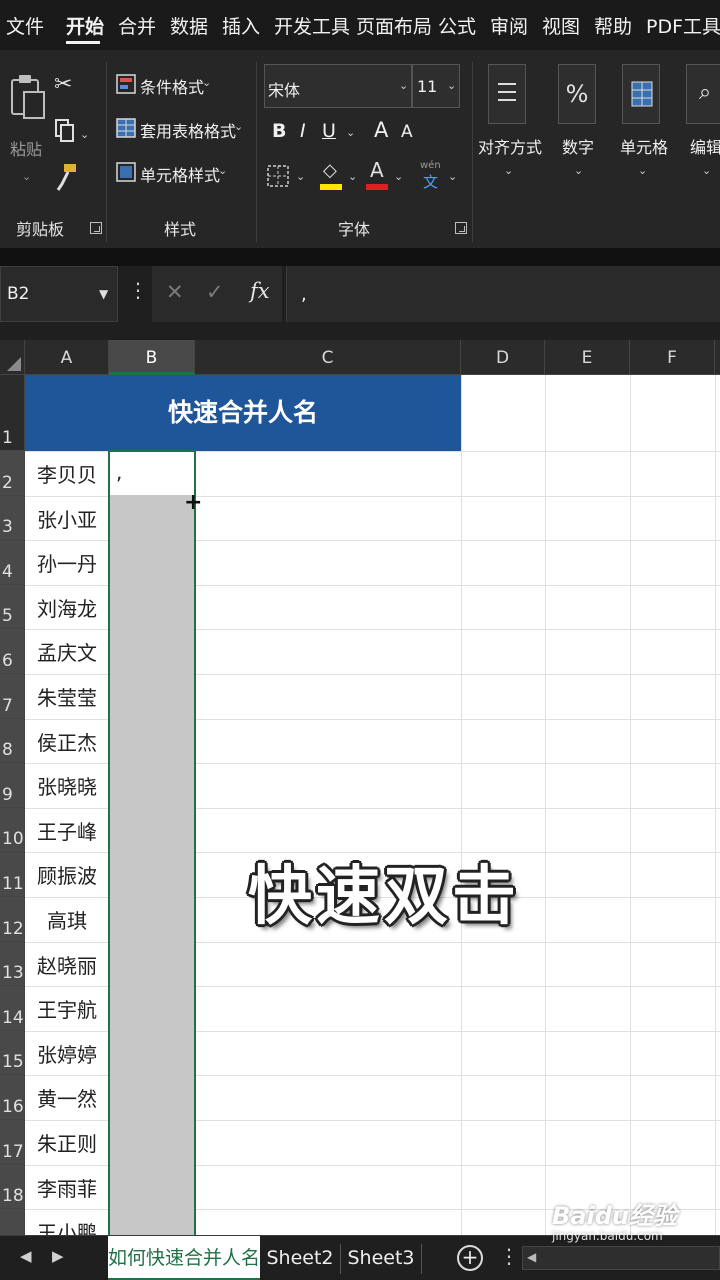  Describe the element at coordinates (12, 1053) in the screenshot. I see `row-header: 15` at that location.